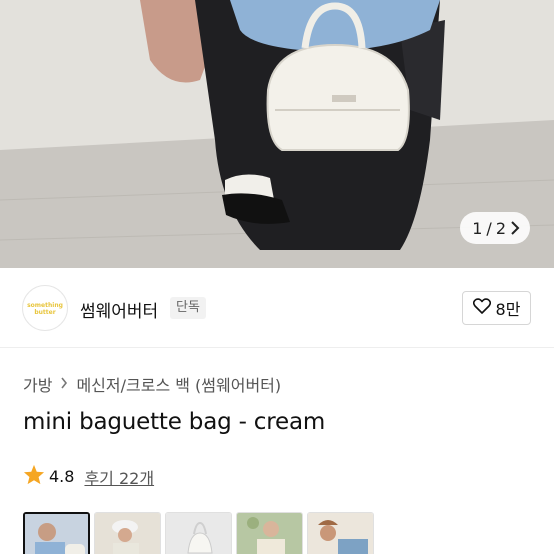 Image resolution: width=554 pixels, height=554 pixels. I want to click on seller-row: something butter 썸웨어버터 단독 8만, so click(277, 308).